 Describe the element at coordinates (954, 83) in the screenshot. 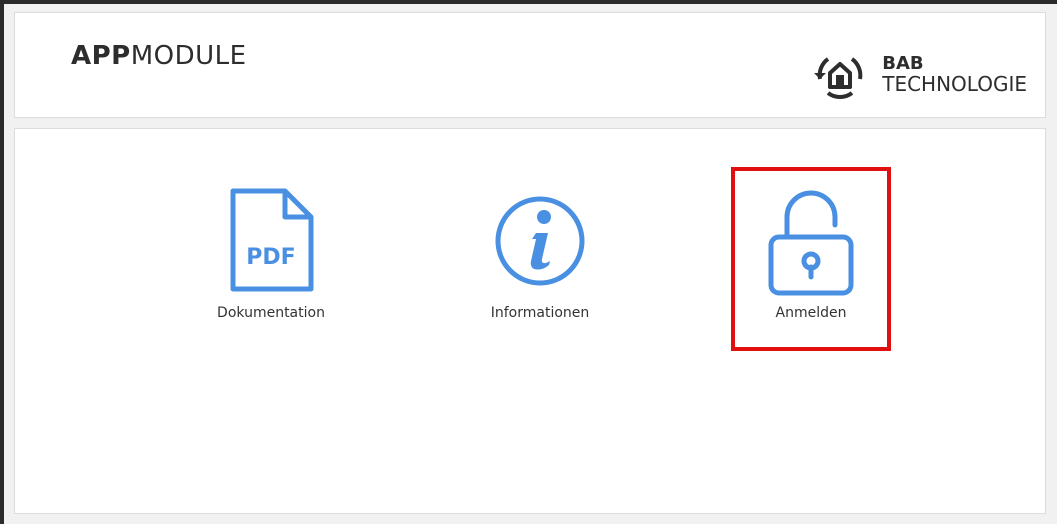

I see `logo-line2: TECHNOLOGIE` at that location.